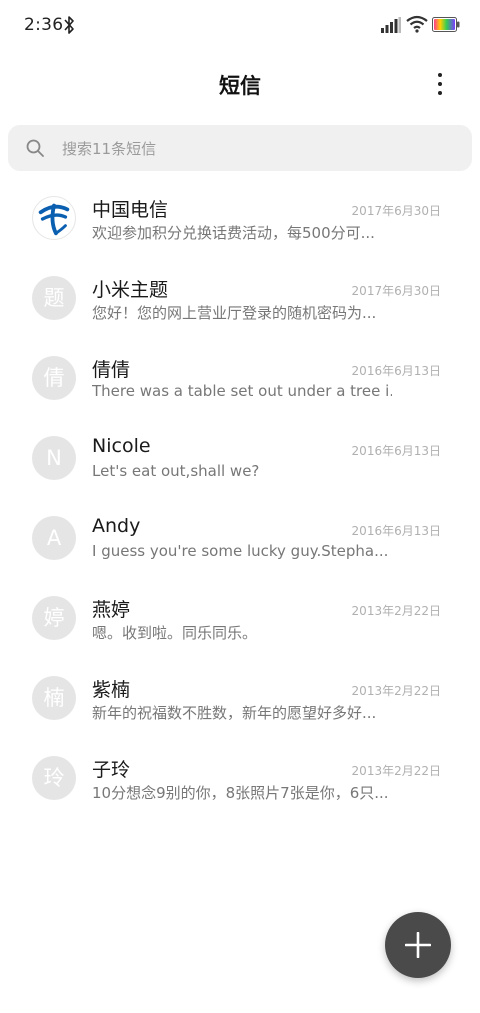 The width and height of the screenshot is (480, 1013). What do you see at coordinates (54, 298) in the screenshot?
I see `avatar: 题` at bounding box center [54, 298].